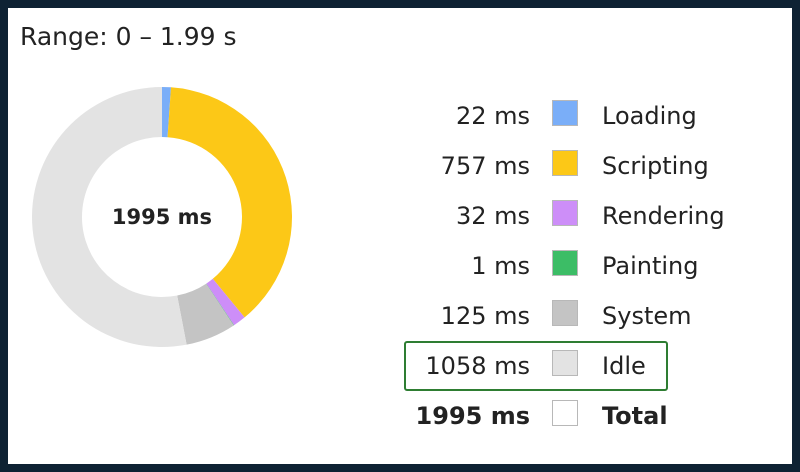 The width and height of the screenshot is (800, 472). I want to click on legend-value: 1995 ms, so click(472, 416).